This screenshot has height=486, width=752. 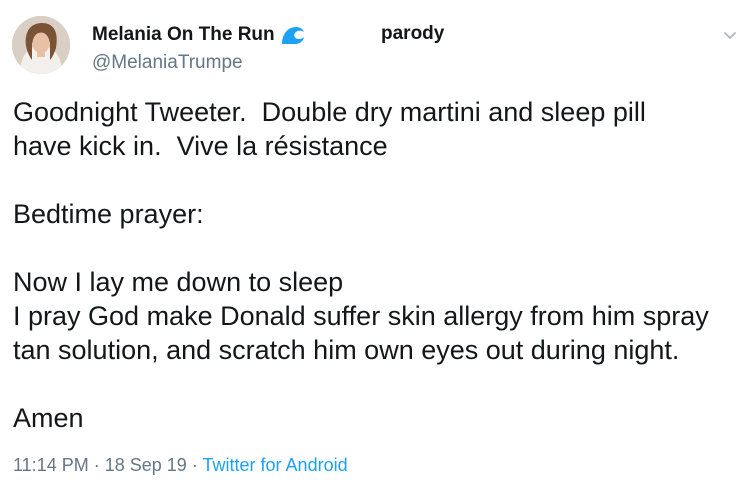 I want to click on tweet-source-link: Twitter for Android, so click(x=275, y=465).